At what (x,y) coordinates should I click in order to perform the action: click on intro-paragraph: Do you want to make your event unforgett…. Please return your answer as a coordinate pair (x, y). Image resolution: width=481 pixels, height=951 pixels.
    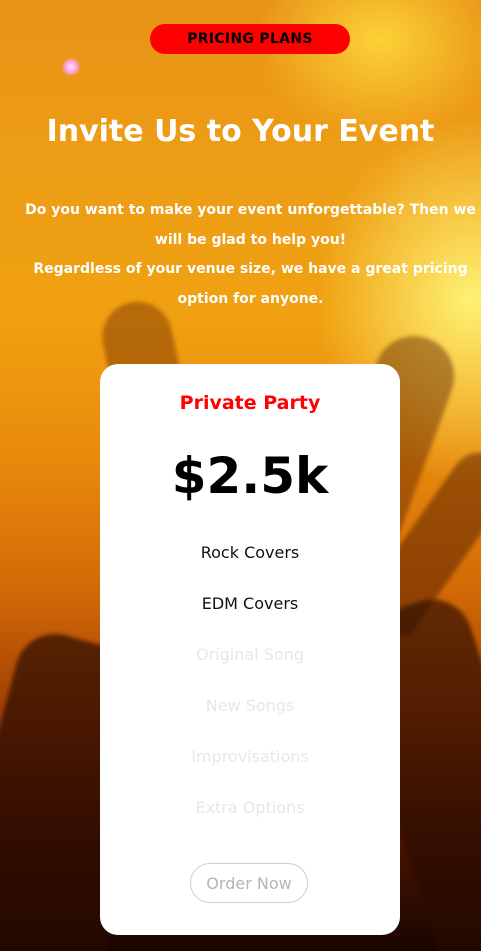
    Looking at the image, I should click on (250, 225).